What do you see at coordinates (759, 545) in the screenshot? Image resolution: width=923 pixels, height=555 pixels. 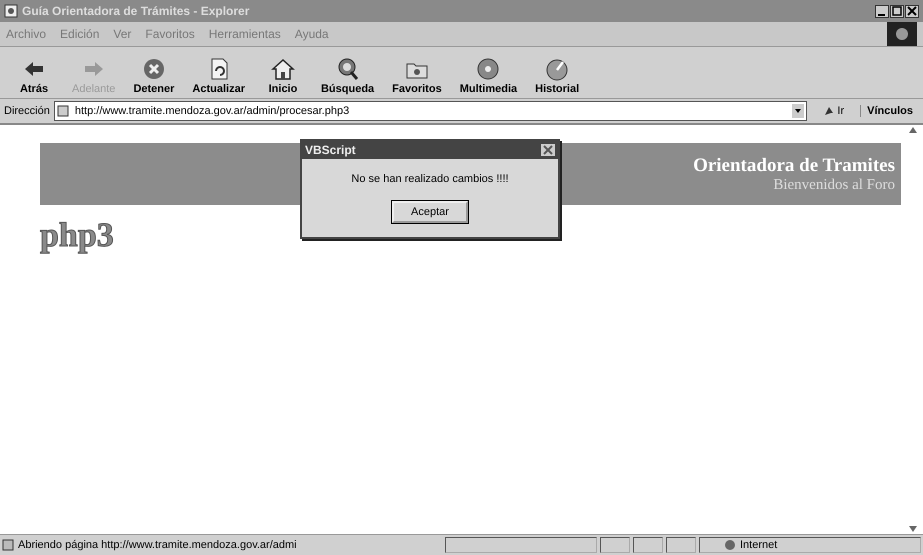 I see `zone-label: Internet` at bounding box center [759, 545].